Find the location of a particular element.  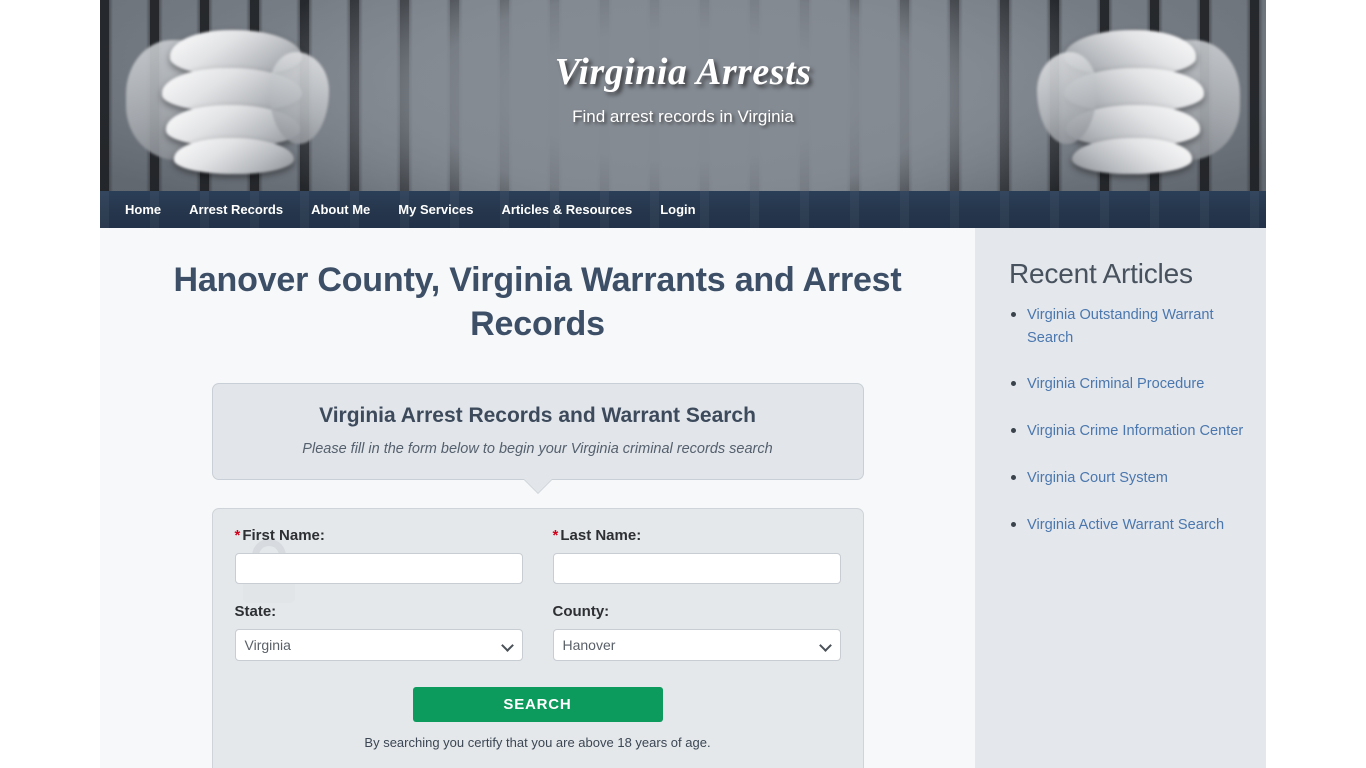

county-label: County: is located at coordinates (581, 612).